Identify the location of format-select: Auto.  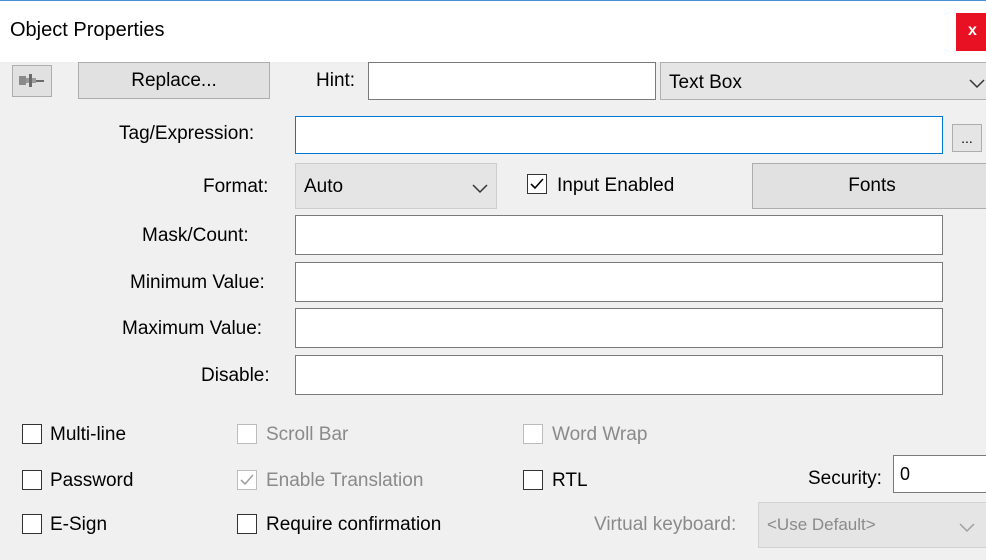
(396, 186).